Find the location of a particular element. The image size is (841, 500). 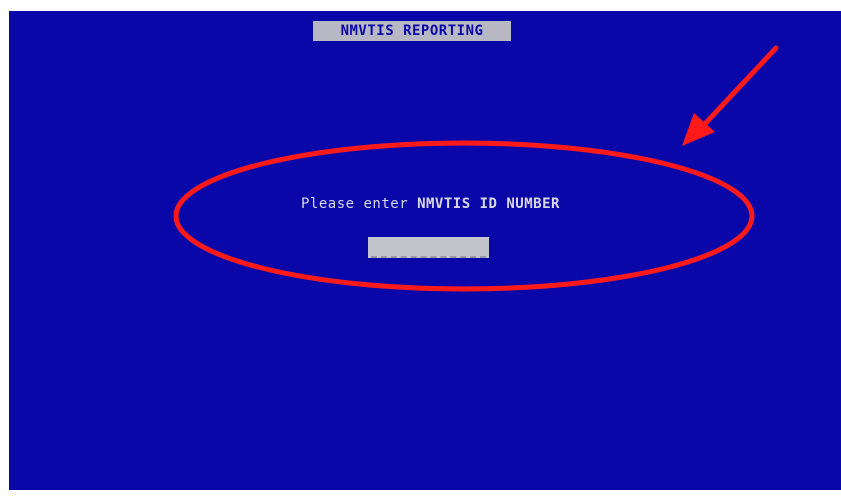

screen-title: NMVTIS REPORTING is located at coordinates (412, 31).